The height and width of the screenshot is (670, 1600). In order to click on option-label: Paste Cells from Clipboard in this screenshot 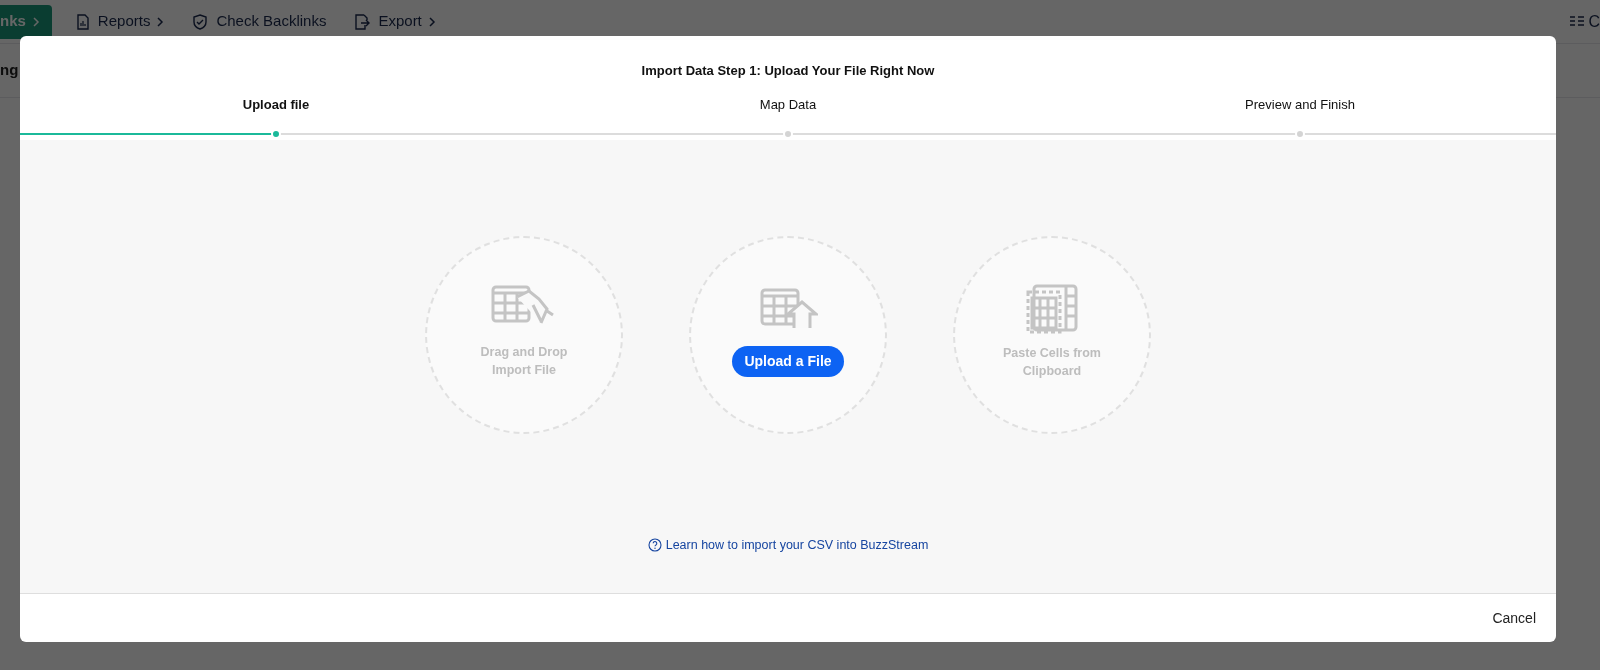, I will do `click(1052, 362)`.